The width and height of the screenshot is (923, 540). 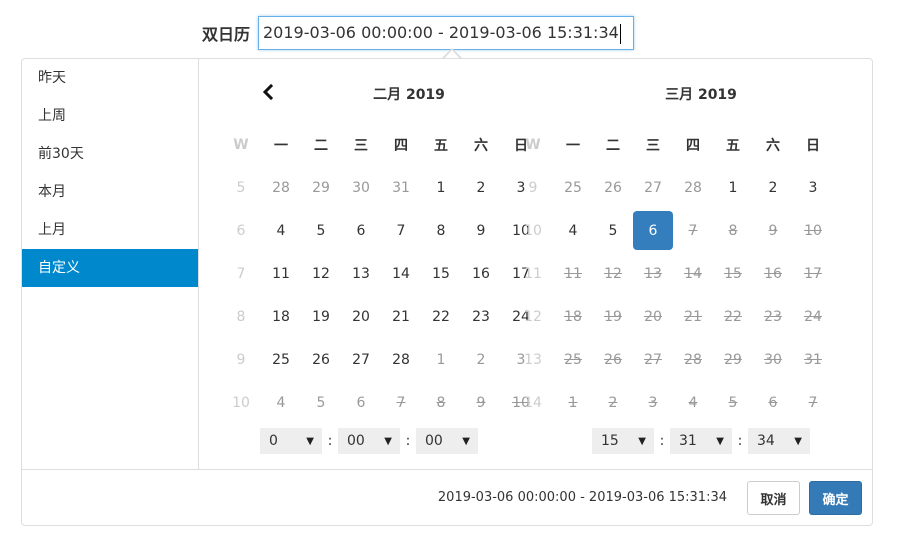 What do you see at coordinates (110, 78) in the screenshot?
I see `range-yesterday: 昨天` at bounding box center [110, 78].